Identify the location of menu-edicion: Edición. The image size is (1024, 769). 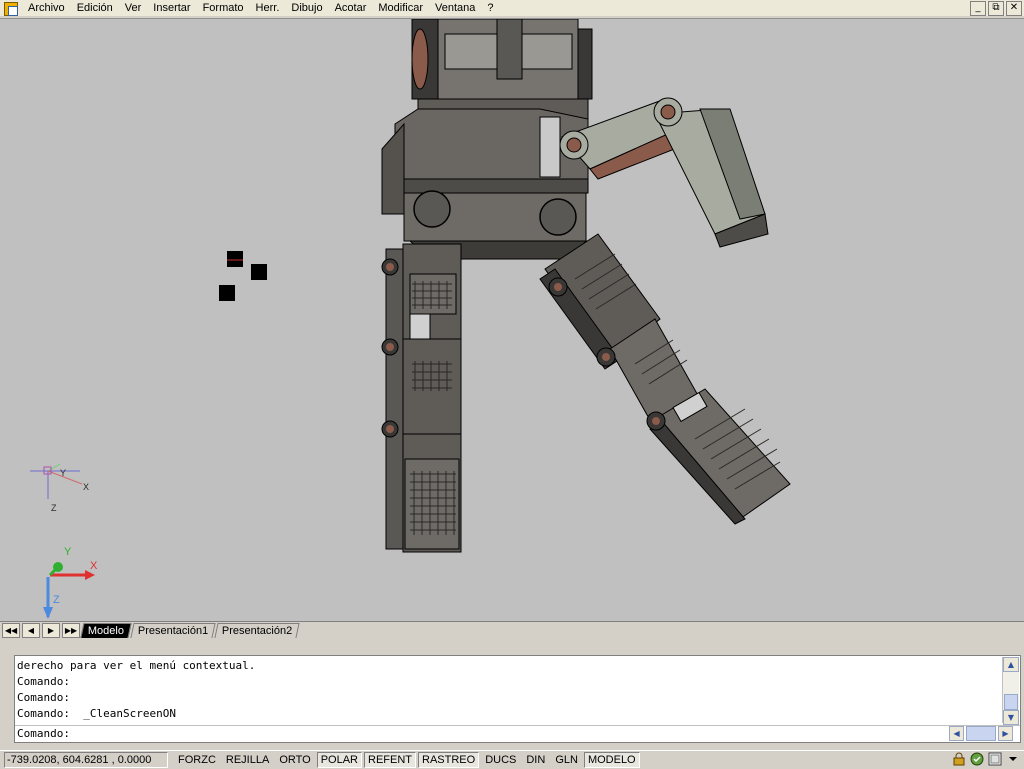
(95, 8).